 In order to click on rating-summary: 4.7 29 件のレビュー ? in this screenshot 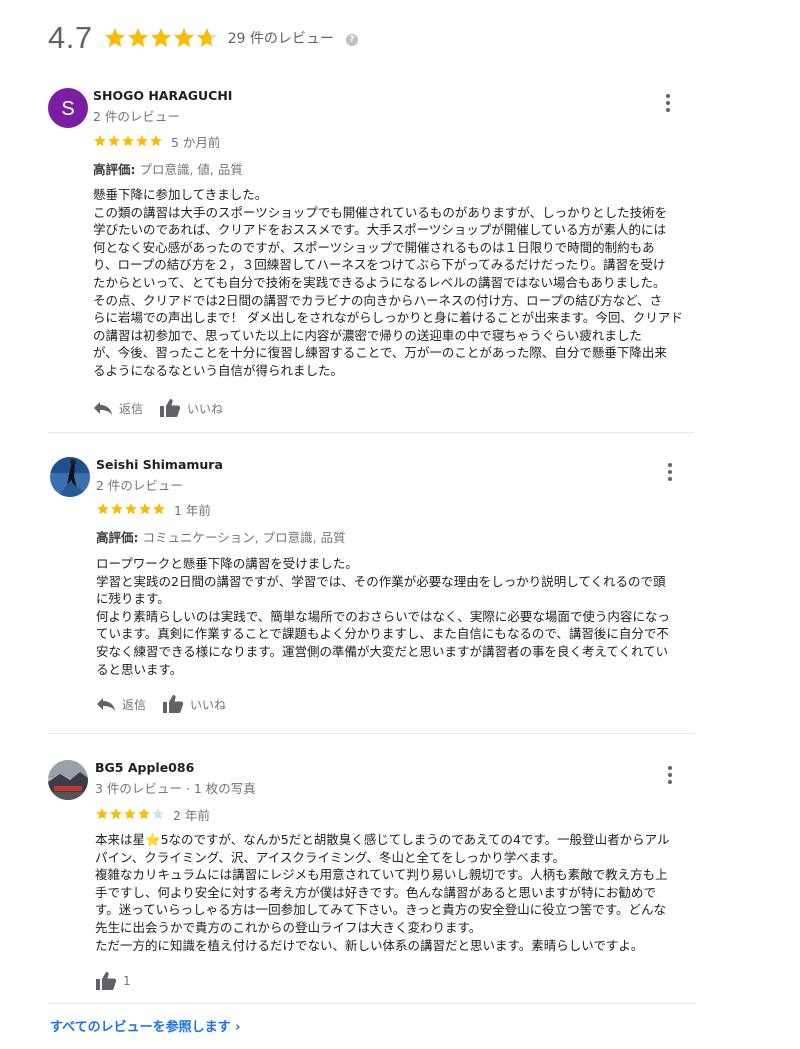, I will do `click(203, 38)`.